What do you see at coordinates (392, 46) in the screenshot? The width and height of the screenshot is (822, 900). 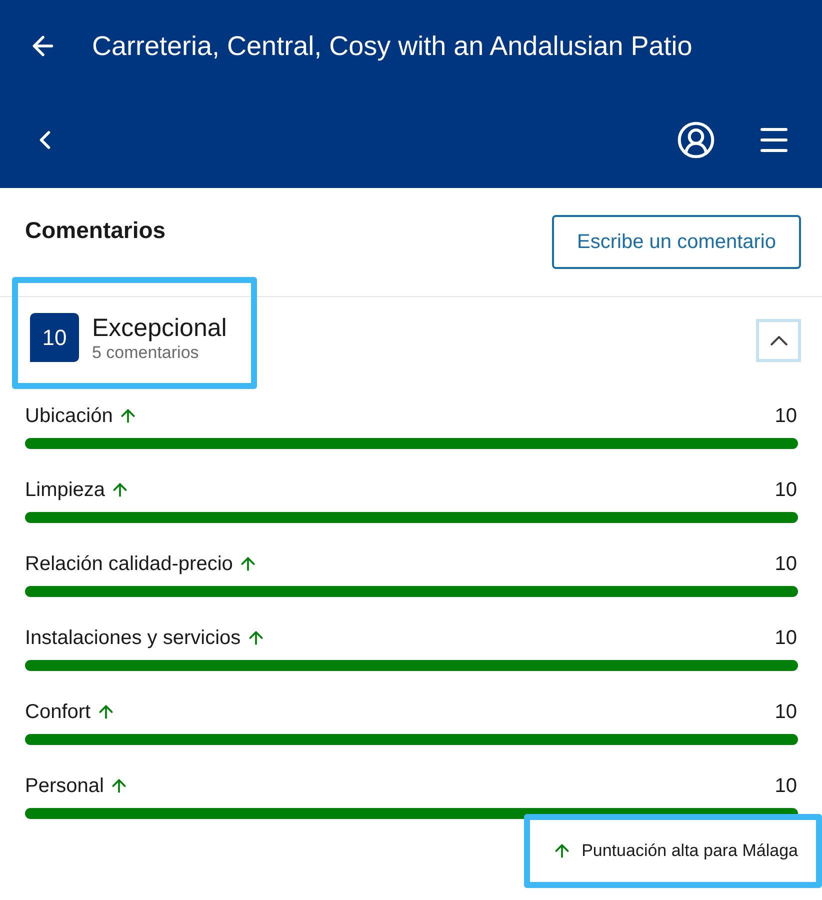 I see `page-title: Carreteria, Central, Cosy with an Andalusian Patio` at bounding box center [392, 46].